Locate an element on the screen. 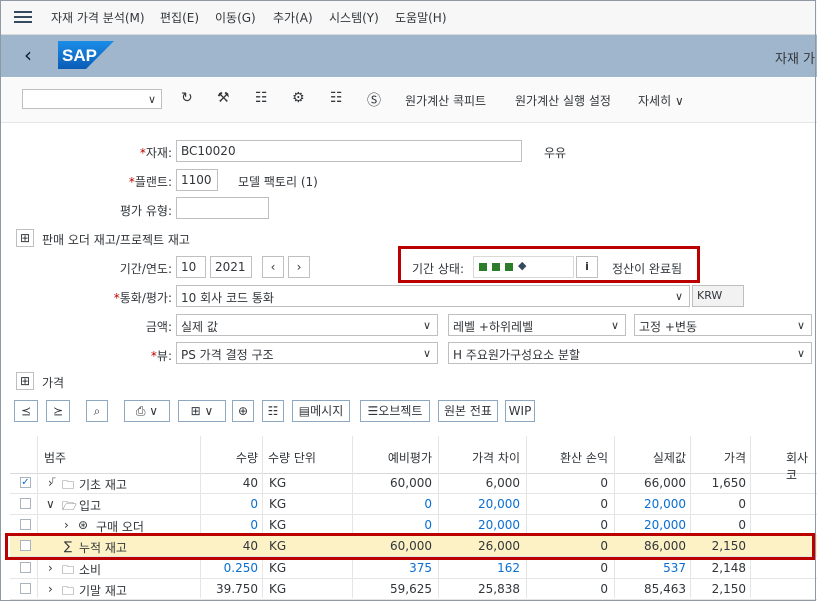 The image size is (818, 603). col-preliminary: 예비평가 is located at coordinates (396, 457).